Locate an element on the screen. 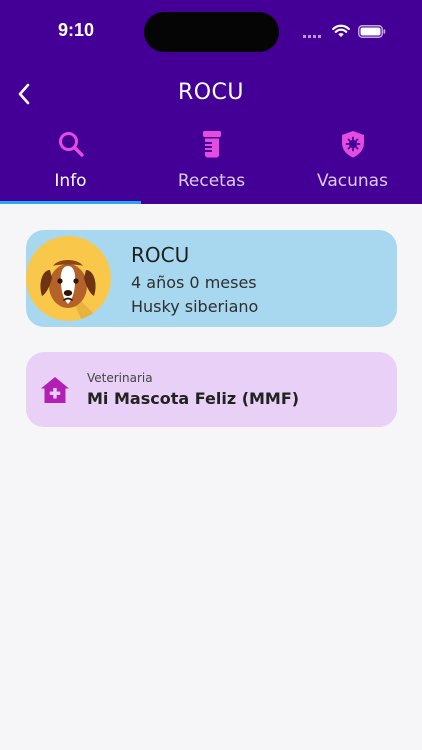 The width and height of the screenshot is (422, 750). tab-recetas-label: Recetas is located at coordinates (211, 181).